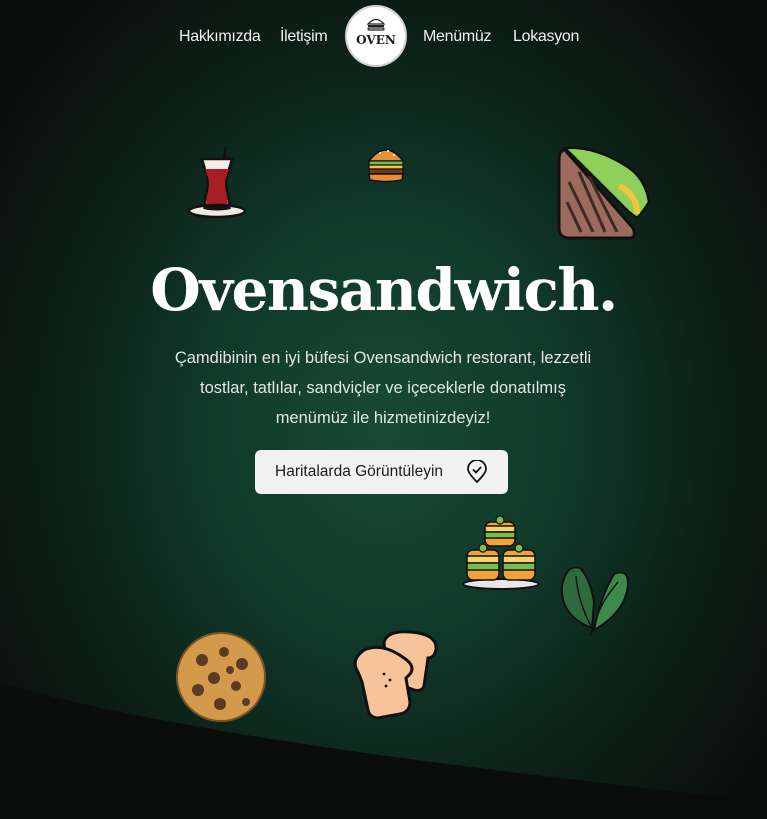 The width and height of the screenshot is (767, 819). Describe the element at coordinates (217, 182) in the screenshot. I see `turkish-tea-icon` at that location.